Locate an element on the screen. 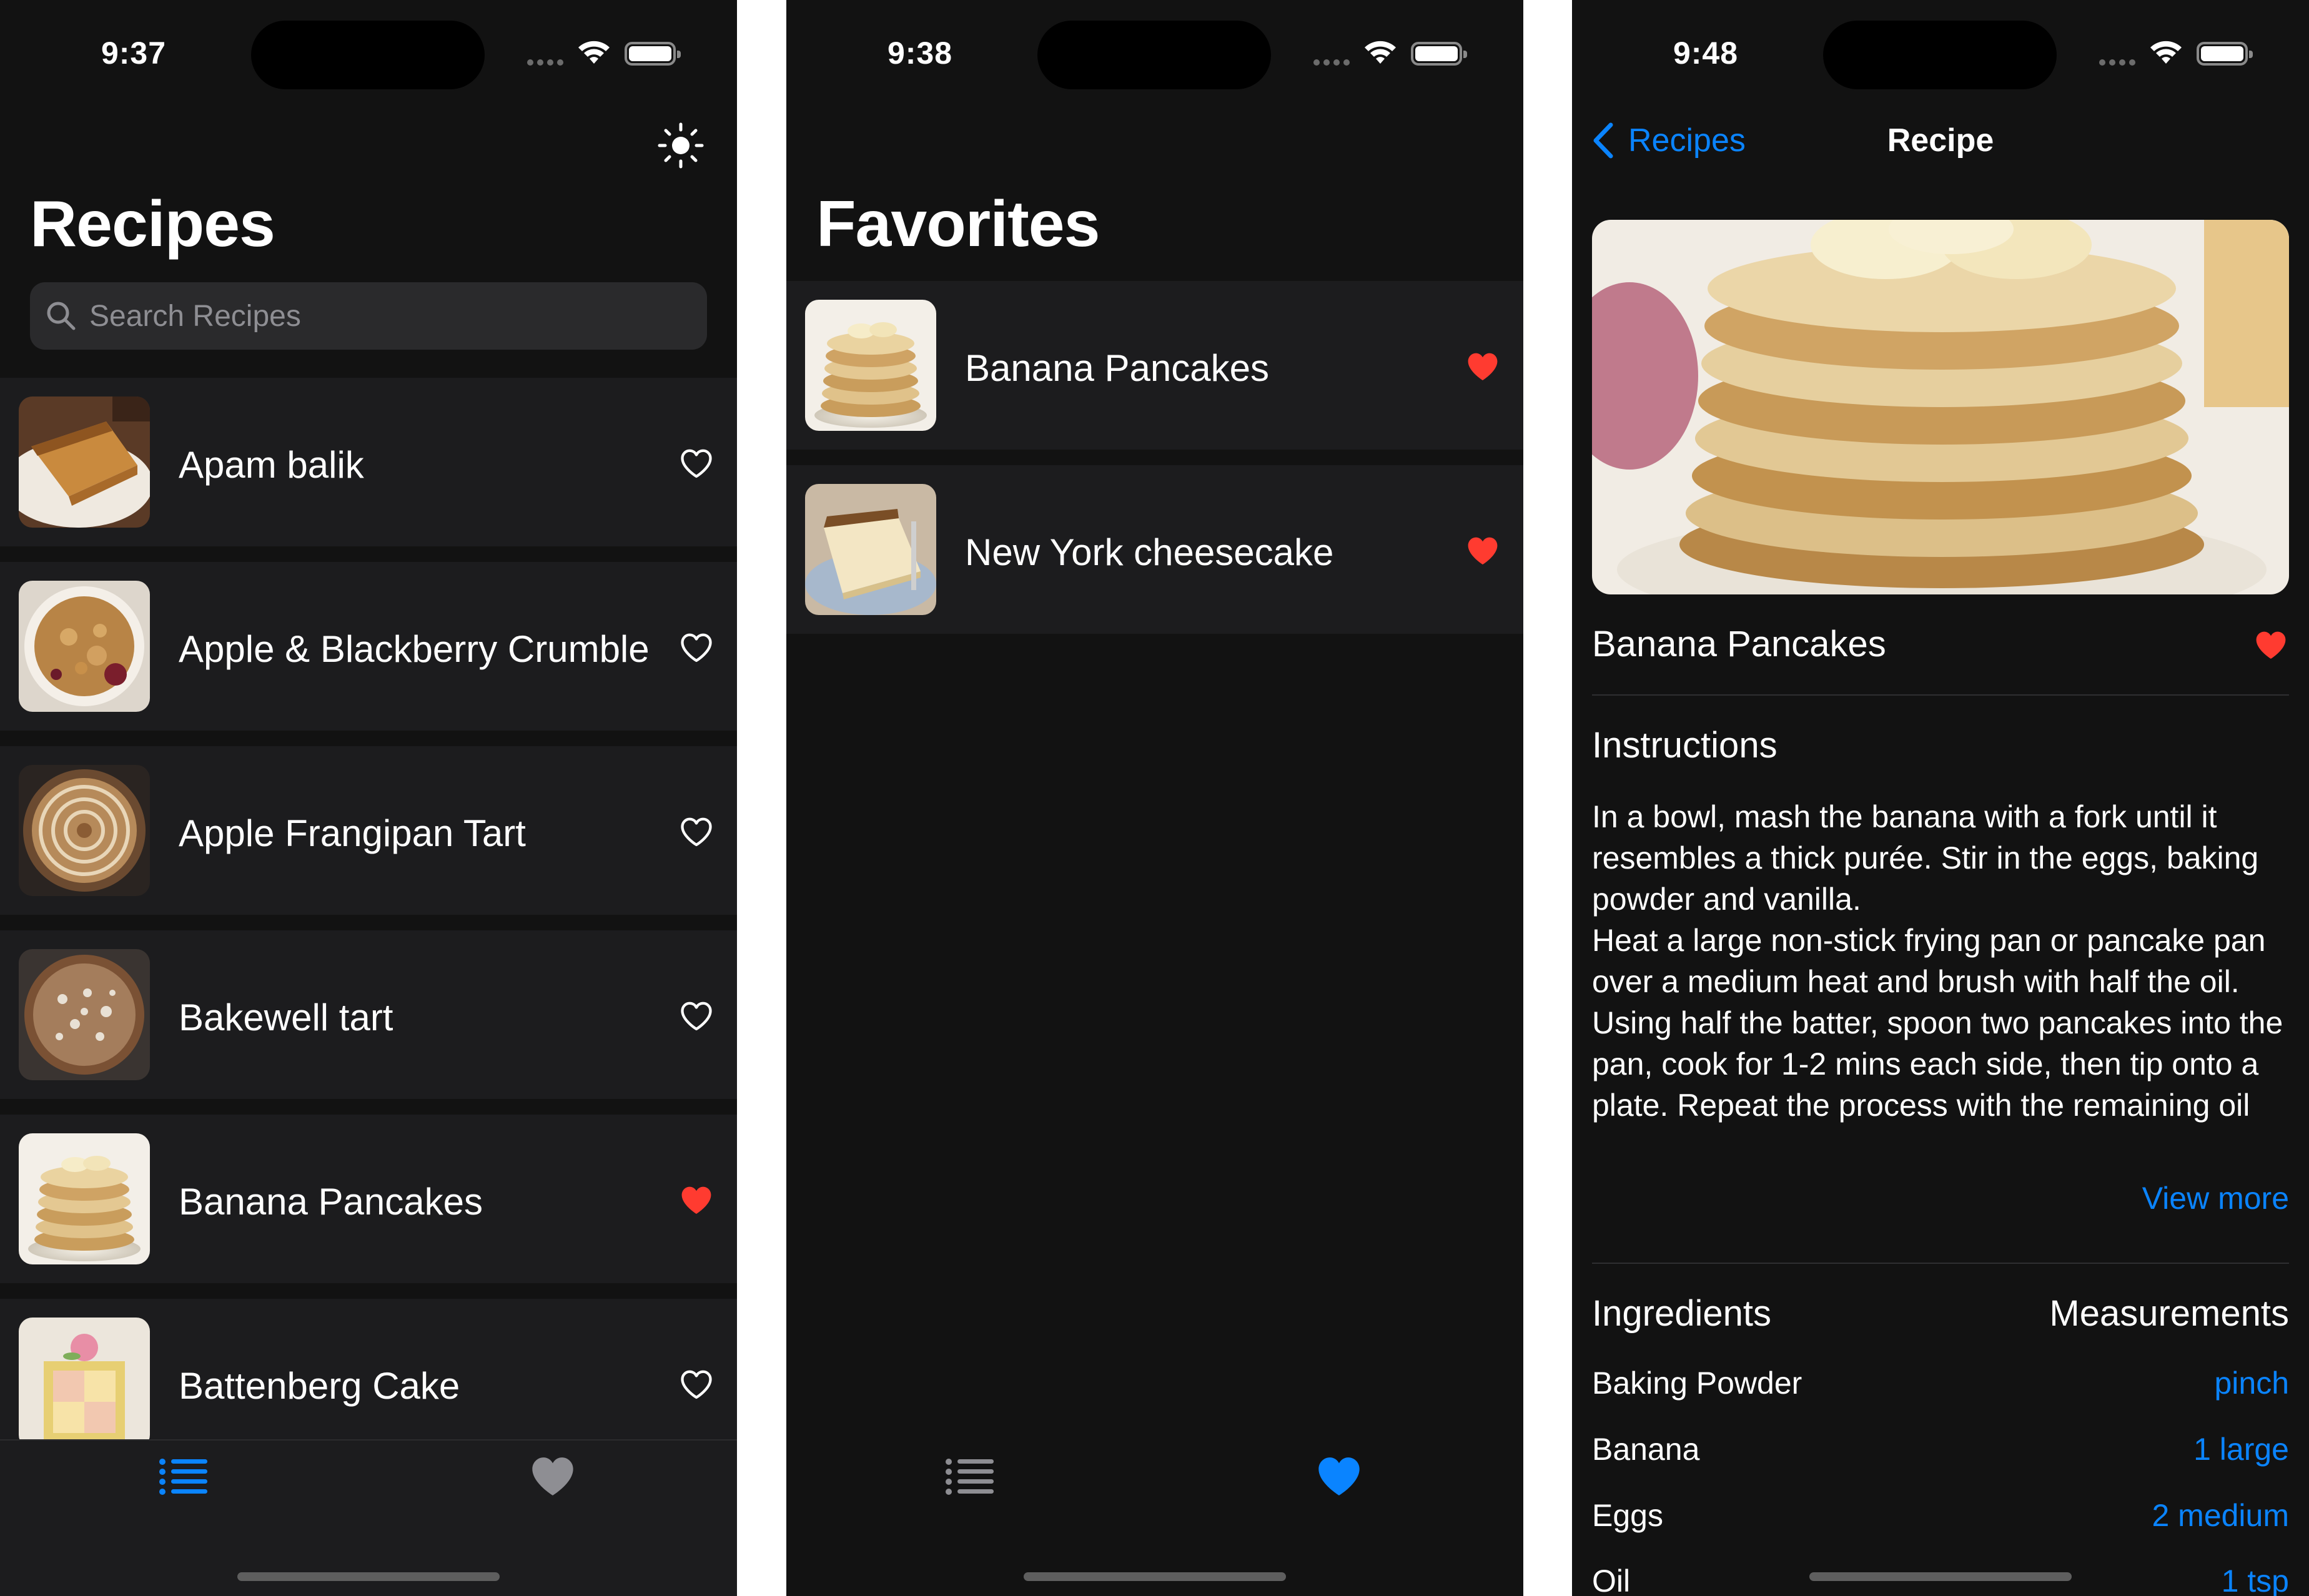 The height and width of the screenshot is (1596, 2309). ingredient-measure: pinch is located at coordinates (2251, 1383).